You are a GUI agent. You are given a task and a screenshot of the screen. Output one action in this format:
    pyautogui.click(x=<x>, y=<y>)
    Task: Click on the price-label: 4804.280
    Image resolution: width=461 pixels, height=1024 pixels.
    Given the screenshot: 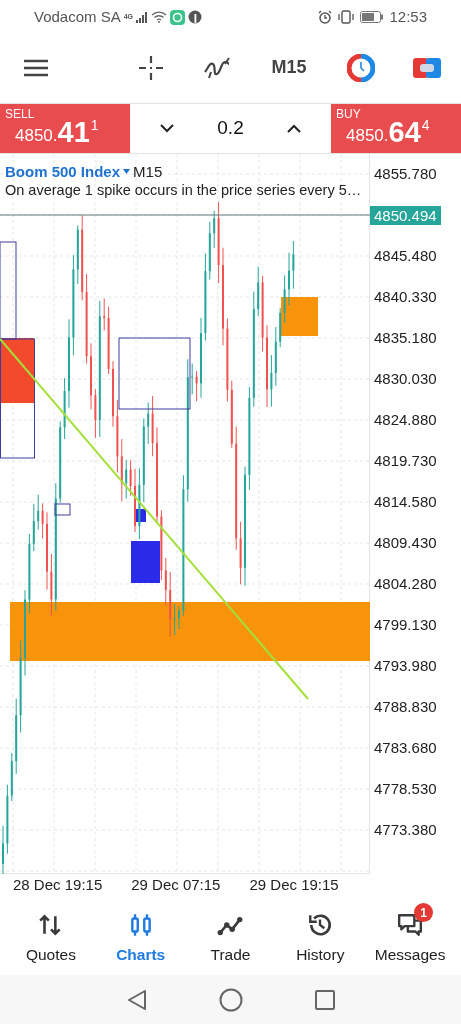 What is the action you would take?
    pyautogui.click(x=405, y=584)
    